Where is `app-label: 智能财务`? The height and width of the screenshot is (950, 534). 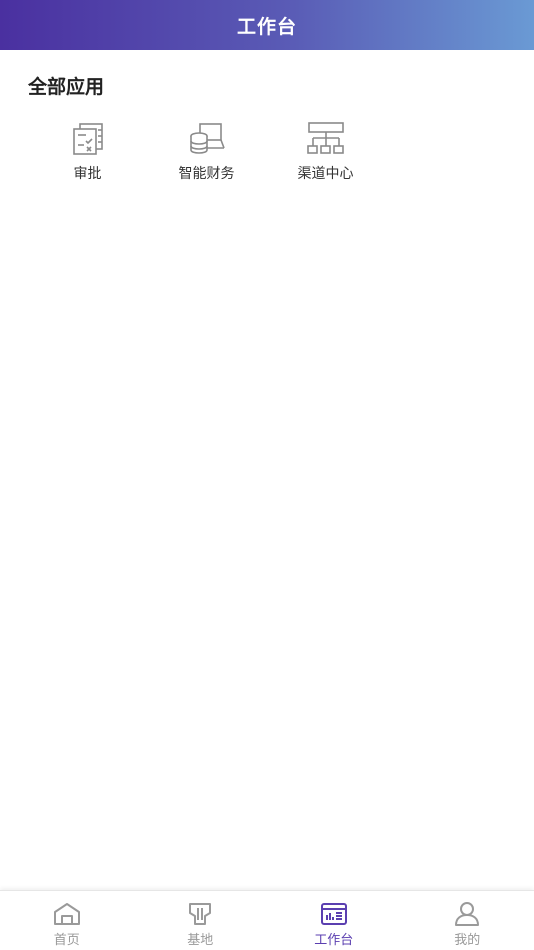
app-label: 智能财务 is located at coordinates (206, 174).